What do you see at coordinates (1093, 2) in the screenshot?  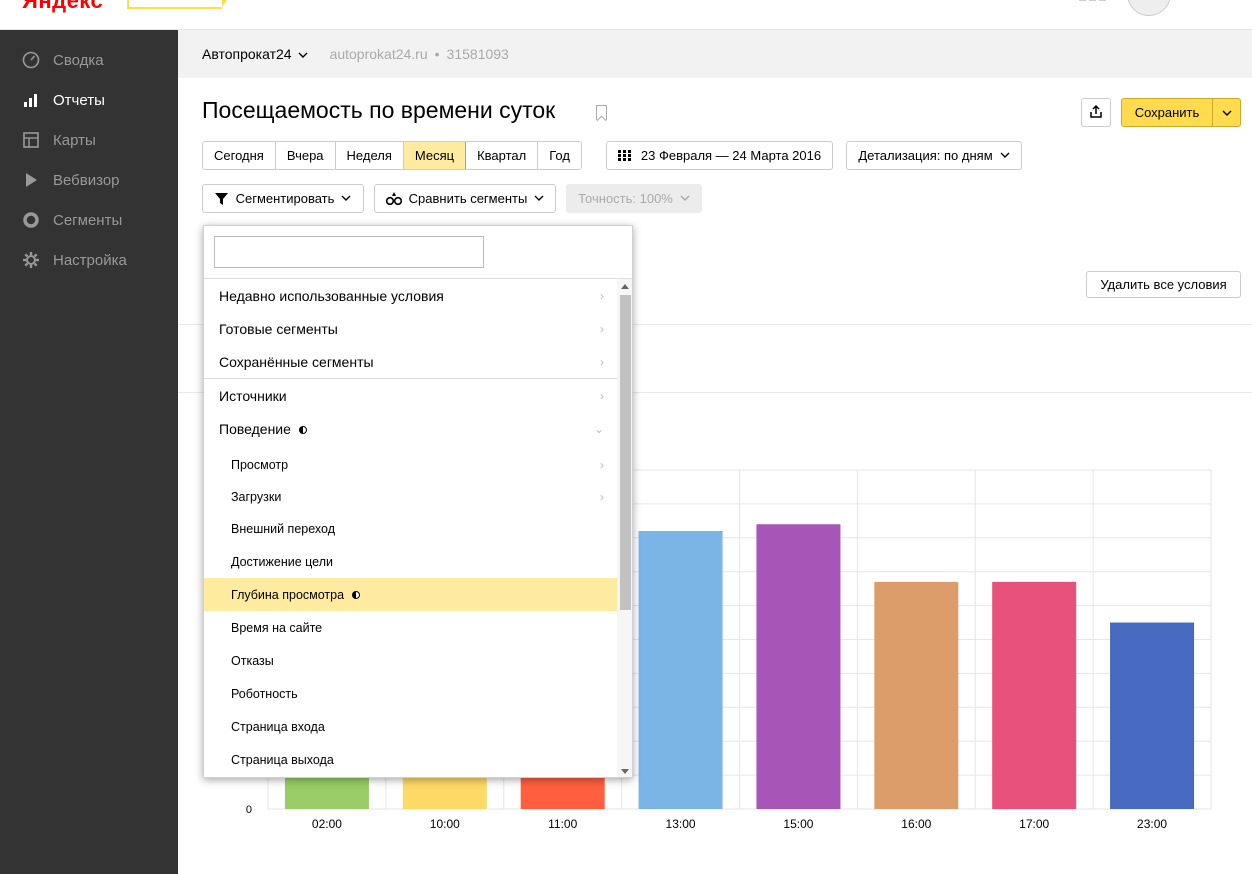 I see `apps-grid-icon` at bounding box center [1093, 2].